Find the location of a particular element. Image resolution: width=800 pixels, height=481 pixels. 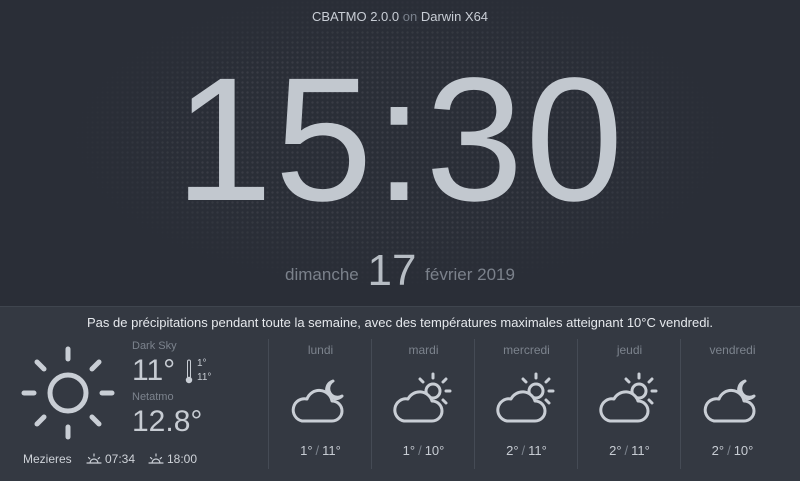

forecast-day-name: mercredi is located at coordinates (526, 350).